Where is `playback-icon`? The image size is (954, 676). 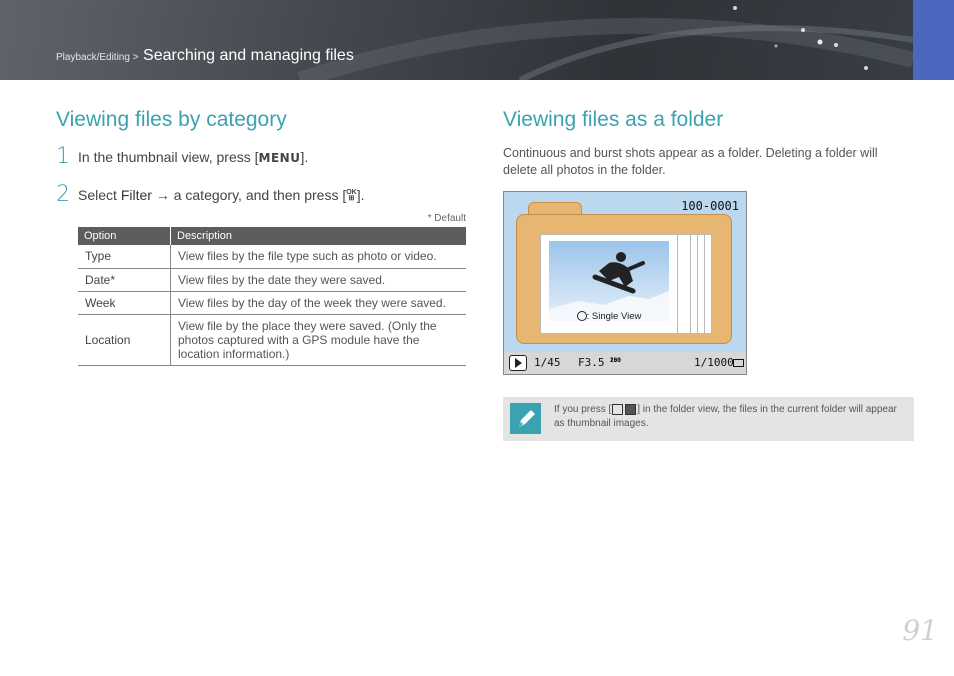
playback-icon is located at coordinates (518, 363).